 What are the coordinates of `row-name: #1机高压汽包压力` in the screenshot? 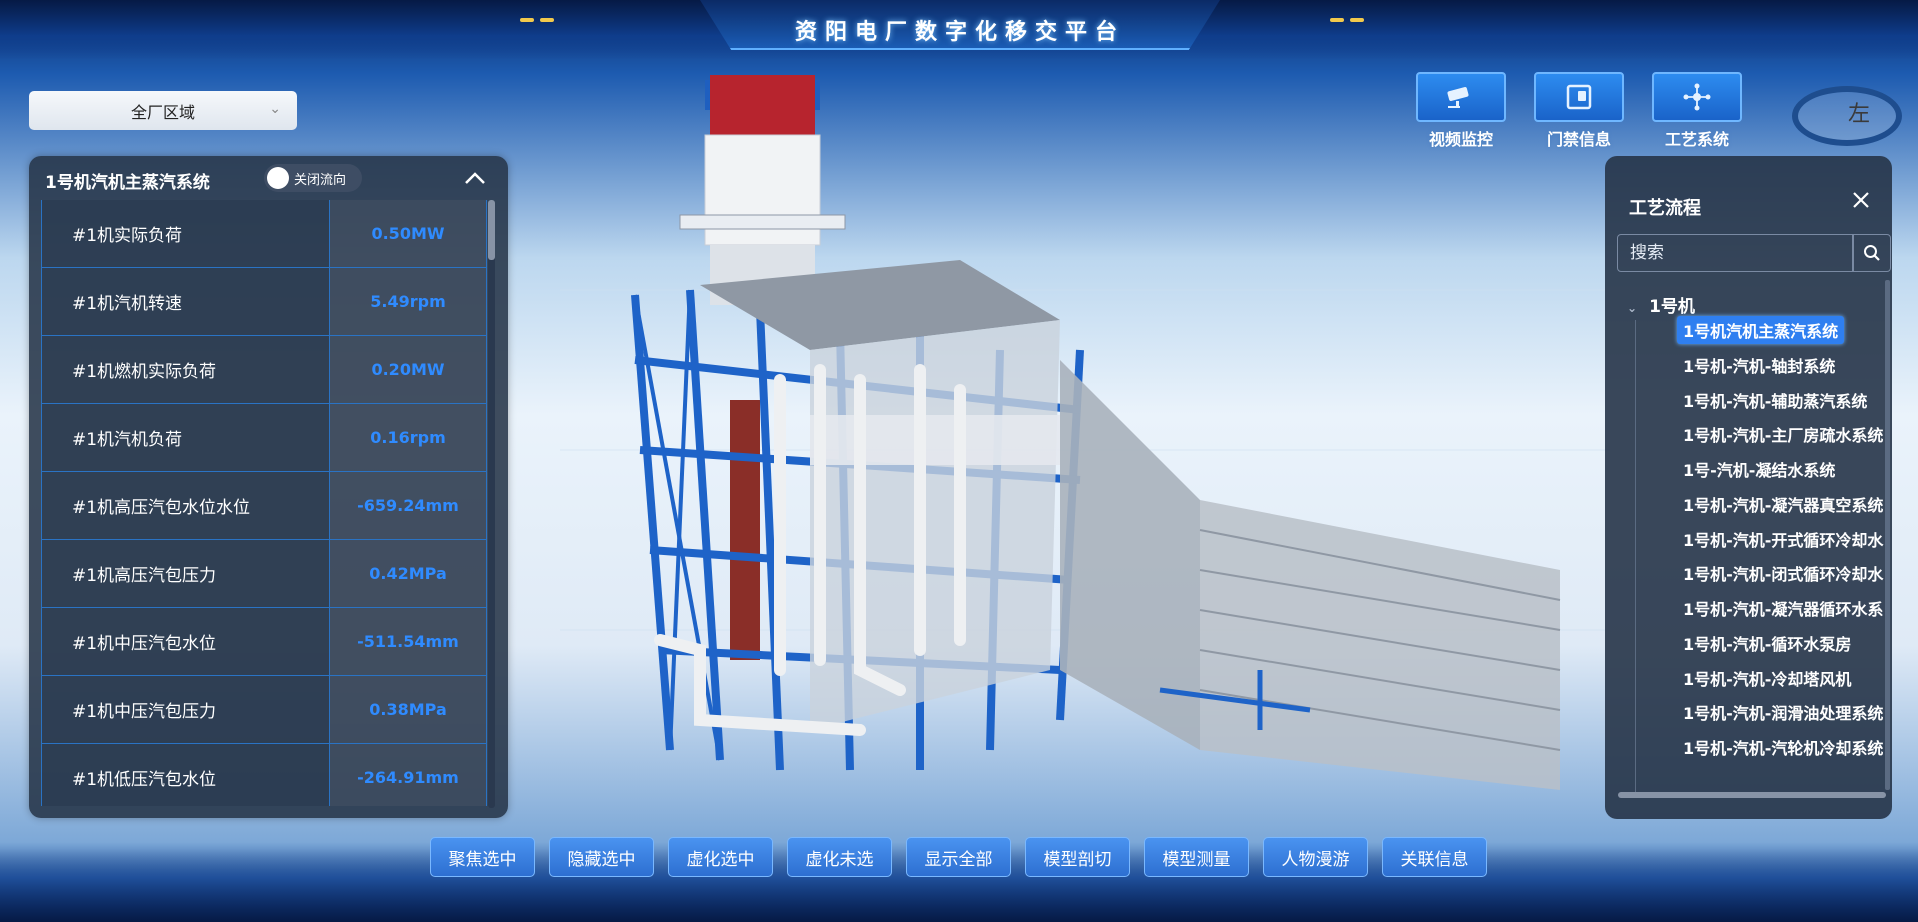 It's located at (186, 573).